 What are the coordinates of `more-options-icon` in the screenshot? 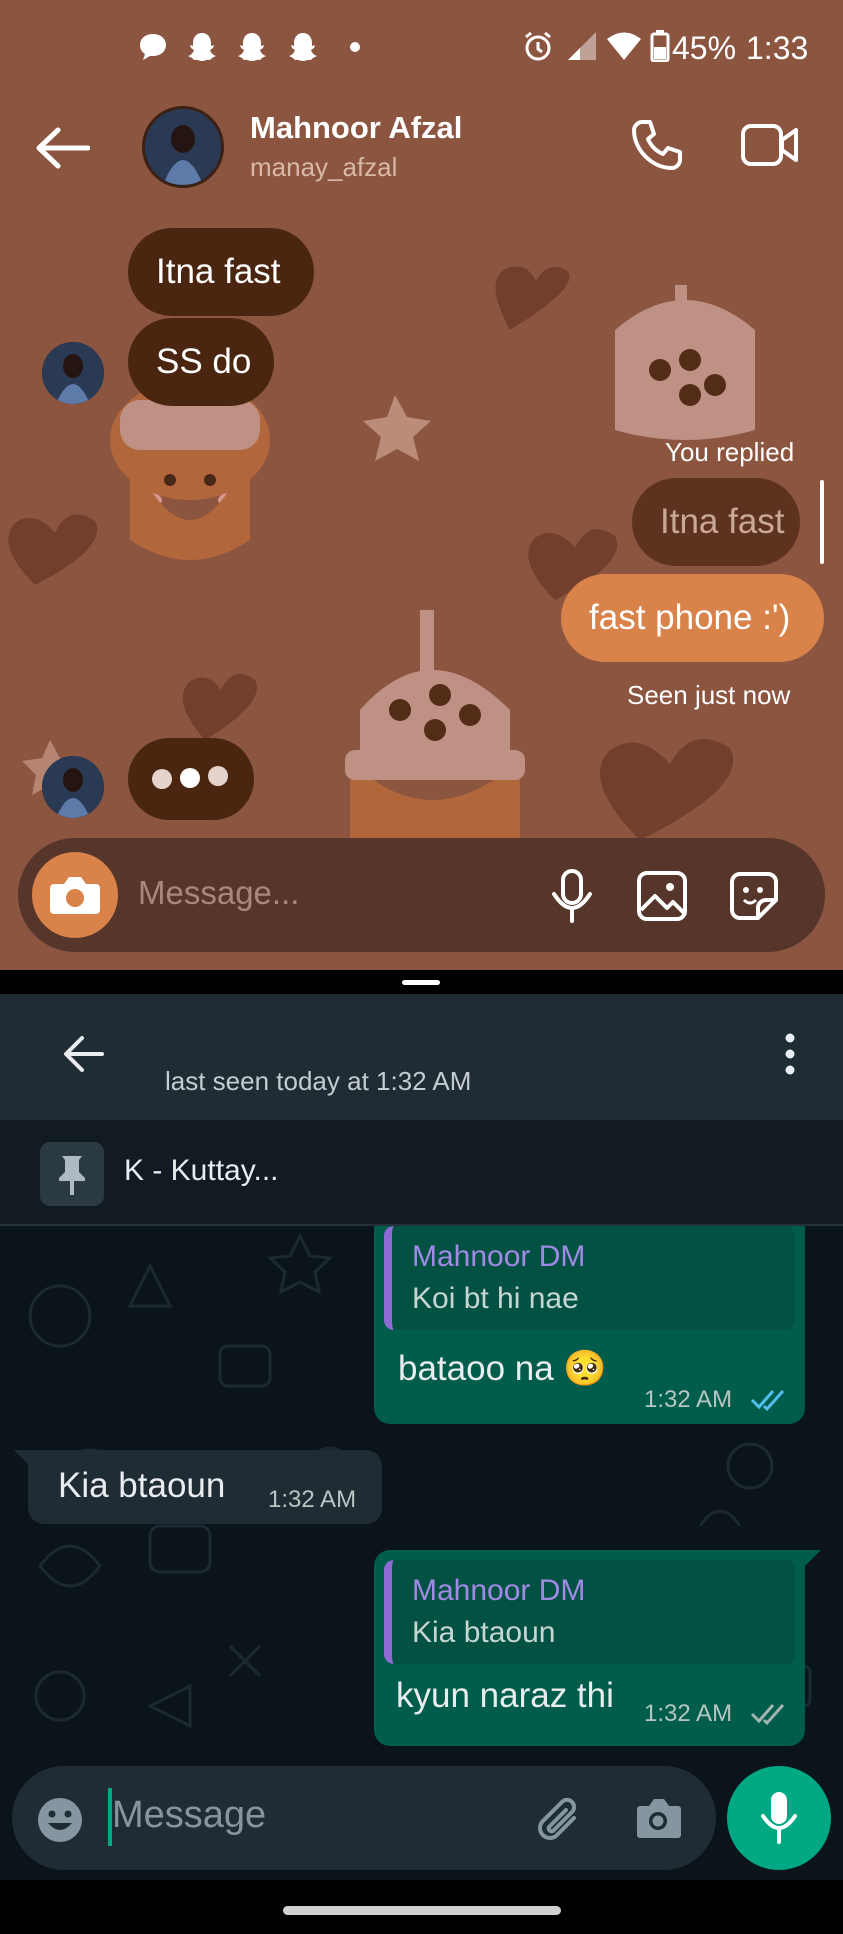 It's located at (790, 1054).